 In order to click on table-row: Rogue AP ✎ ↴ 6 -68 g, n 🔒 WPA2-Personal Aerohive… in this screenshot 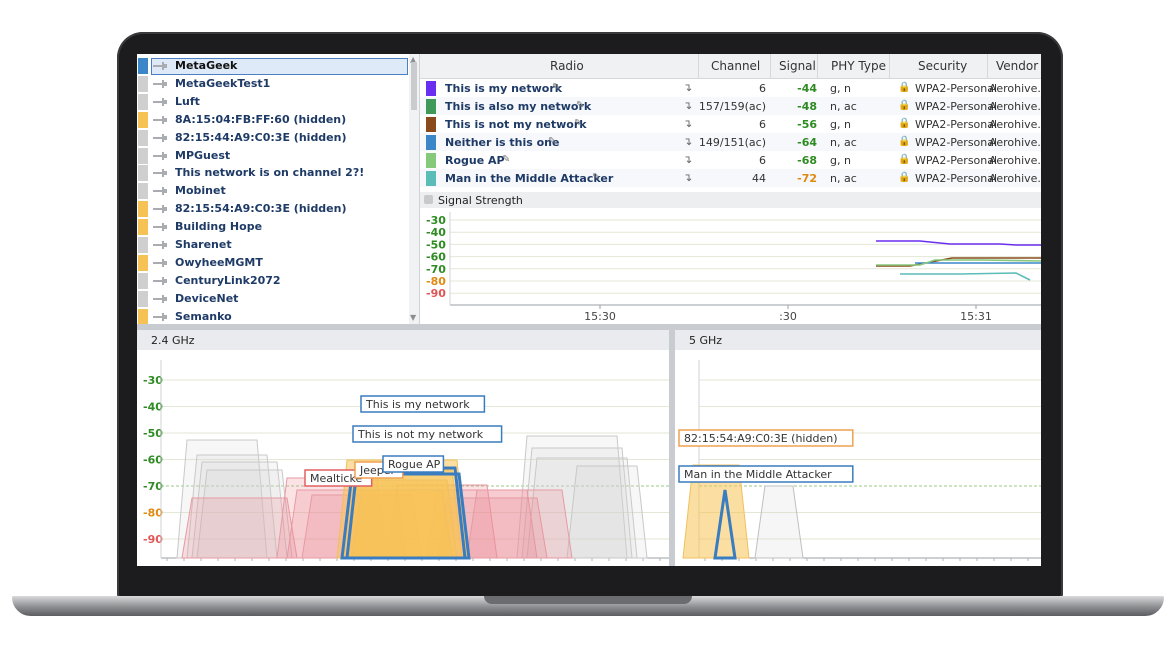, I will do `click(730, 159)`.